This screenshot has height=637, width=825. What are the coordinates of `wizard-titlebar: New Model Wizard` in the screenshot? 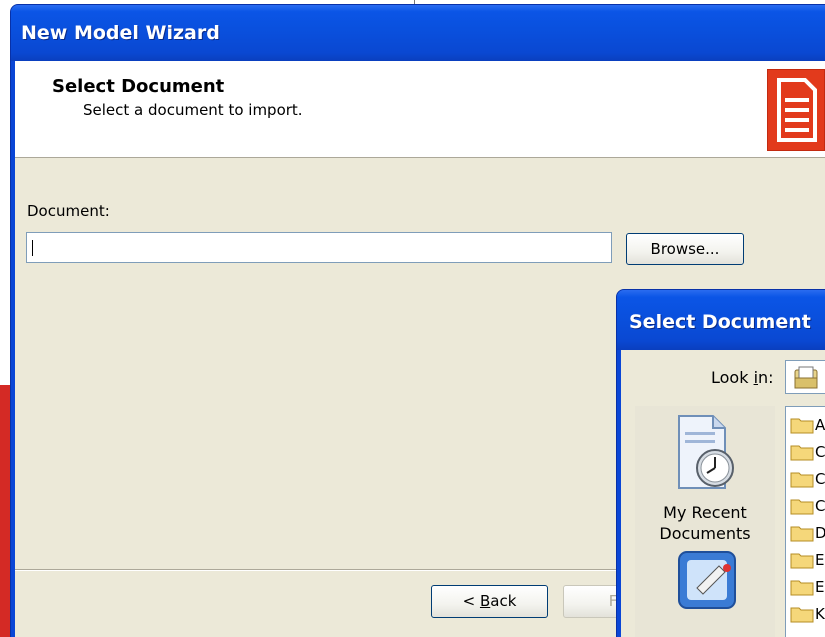 It's located at (418, 33).